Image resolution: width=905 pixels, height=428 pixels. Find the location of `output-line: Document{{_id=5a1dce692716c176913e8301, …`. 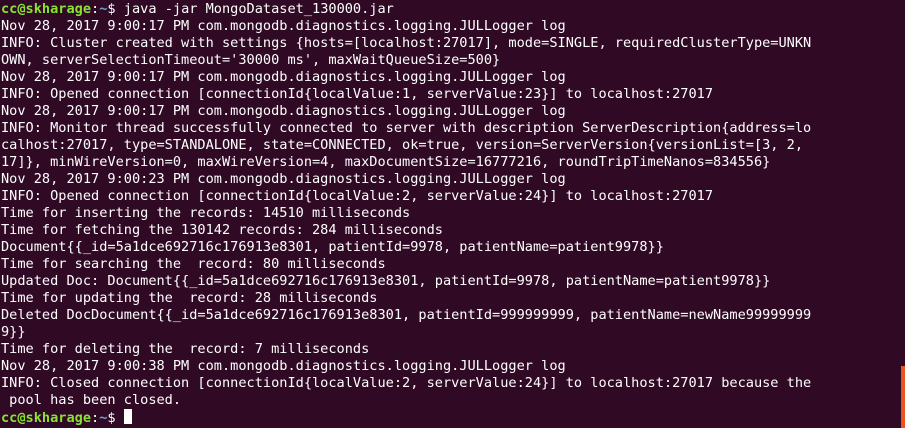

output-line: Document{{_id=5a1dce692716c176913e8301, … is located at coordinates (332, 247).